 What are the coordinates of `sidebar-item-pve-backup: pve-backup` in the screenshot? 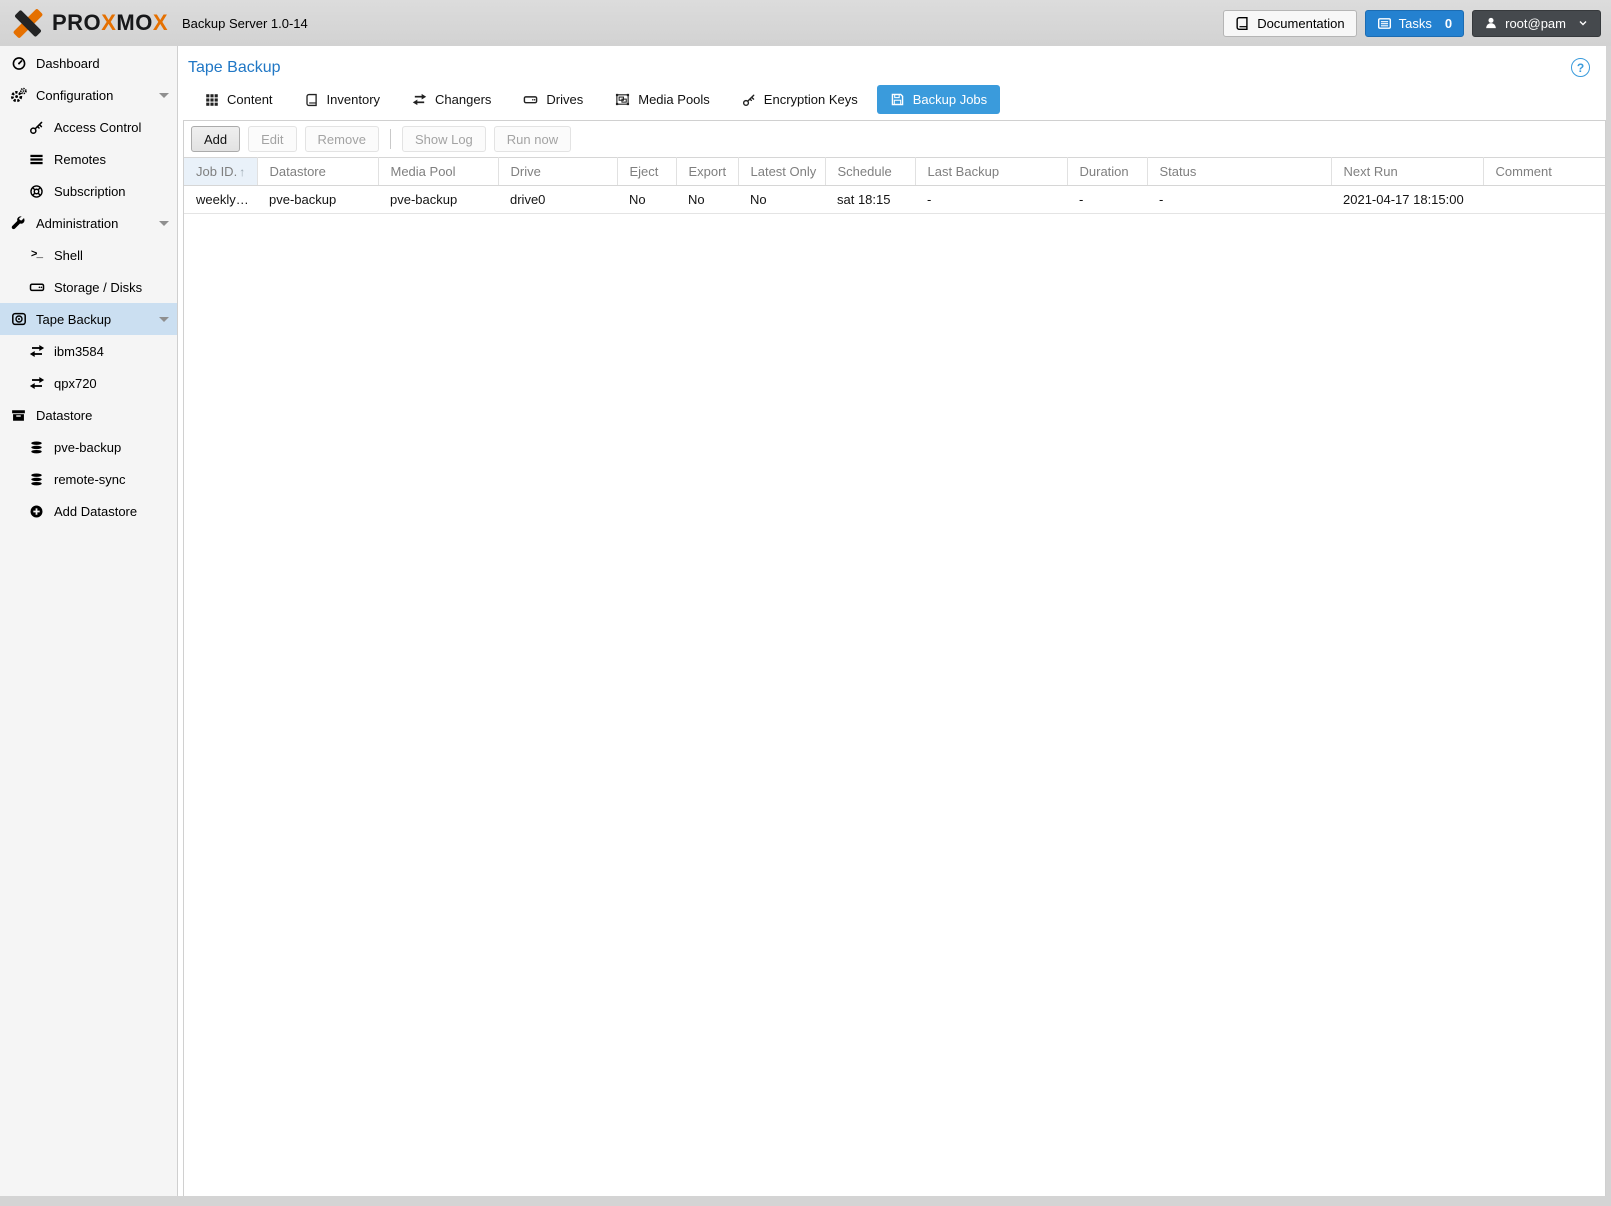 It's located at (88, 447).